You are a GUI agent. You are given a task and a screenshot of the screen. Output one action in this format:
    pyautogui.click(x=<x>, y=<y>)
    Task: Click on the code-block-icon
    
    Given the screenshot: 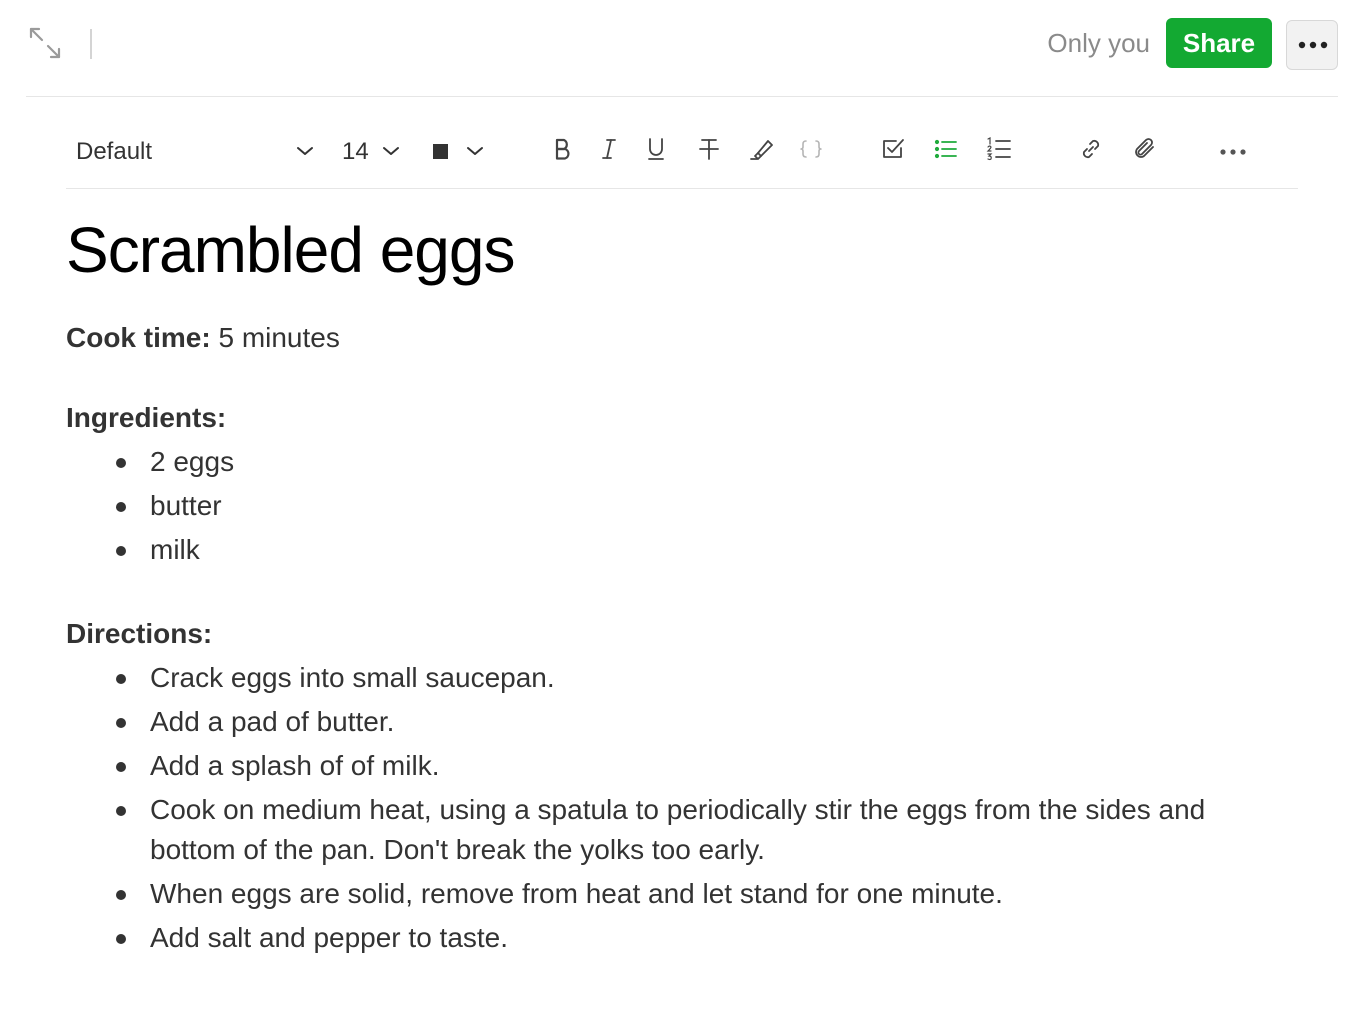 What is the action you would take?
    pyautogui.click(x=811, y=149)
    